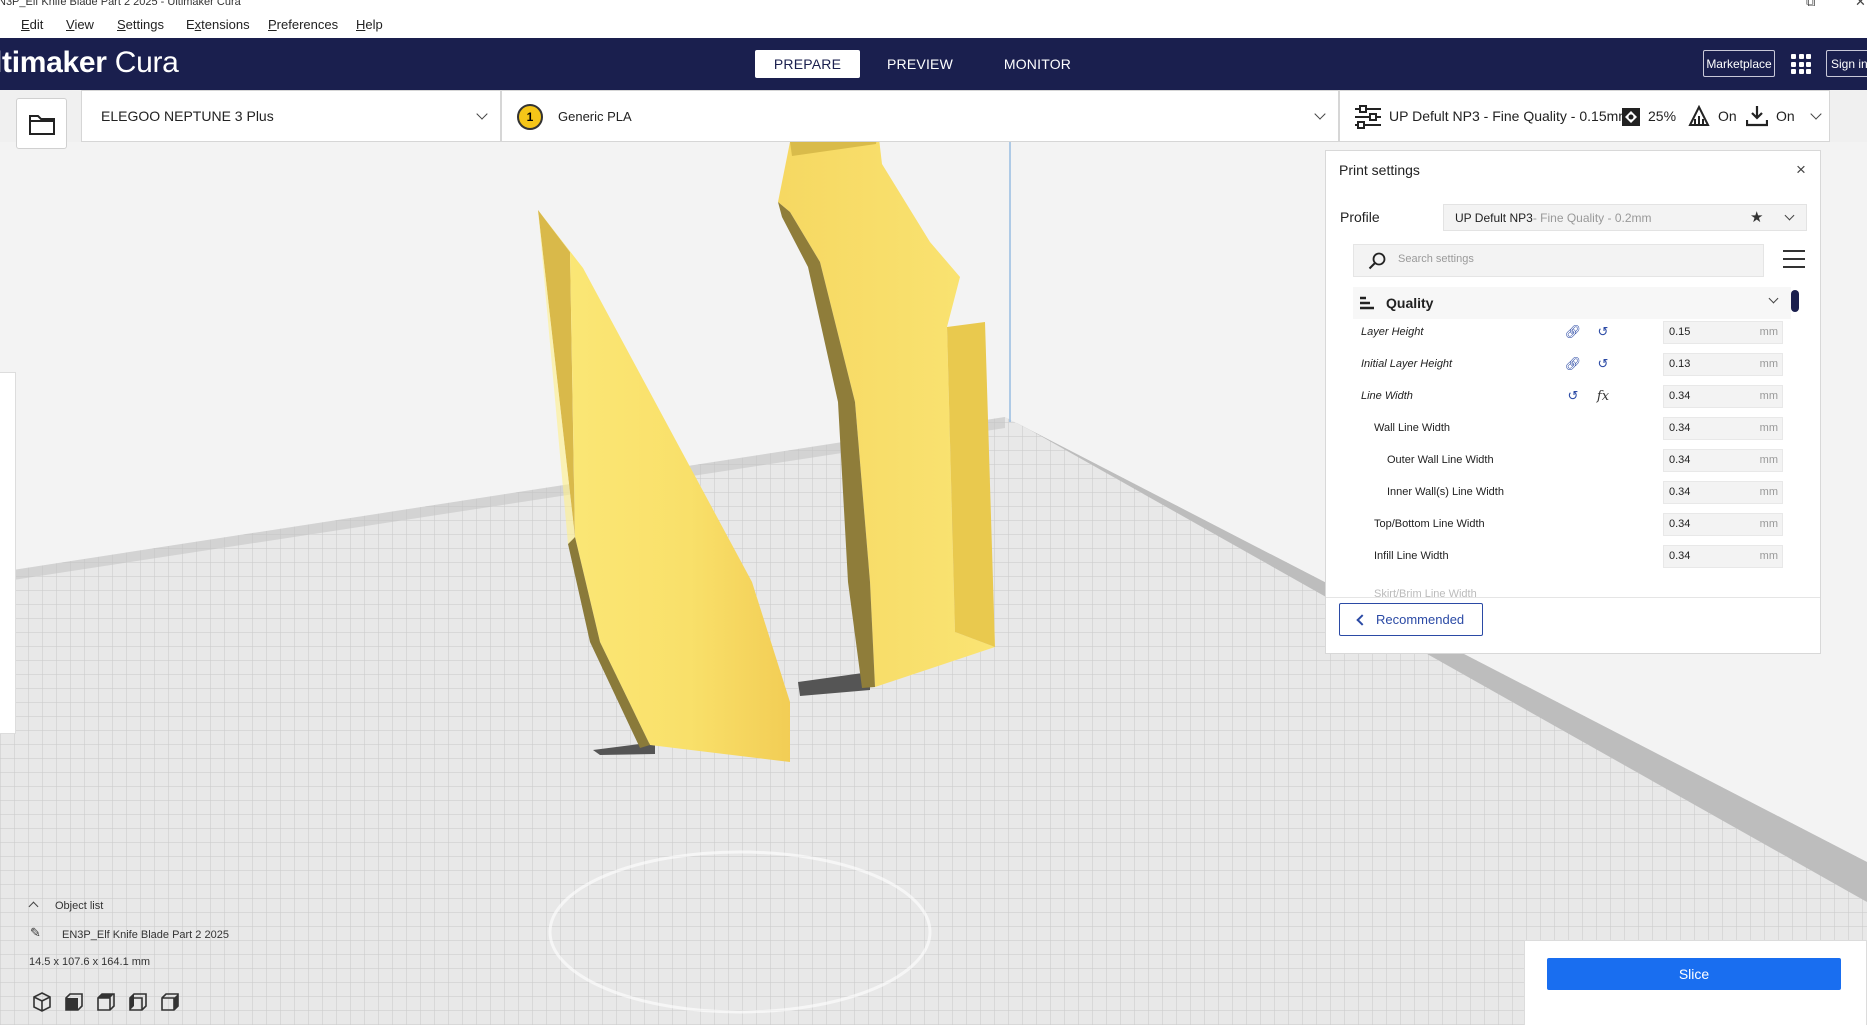  I want to click on quality-icon, so click(1367, 303).